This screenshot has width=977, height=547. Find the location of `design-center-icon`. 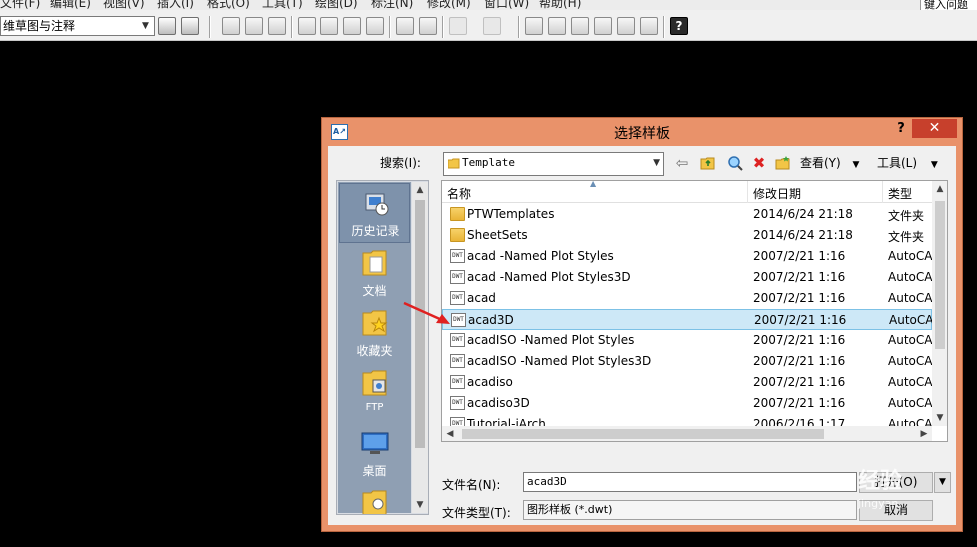

design-center-icon is located at coordinates (580, 26).